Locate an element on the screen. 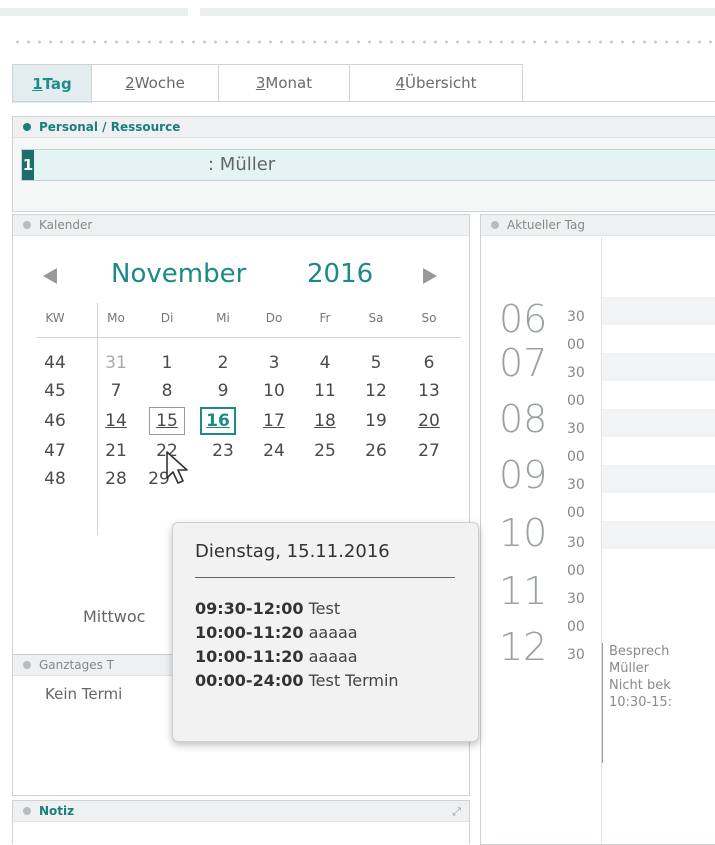 This screenshot has width=715, height=845. week-number: 48 is located at coordinates (55, 479).